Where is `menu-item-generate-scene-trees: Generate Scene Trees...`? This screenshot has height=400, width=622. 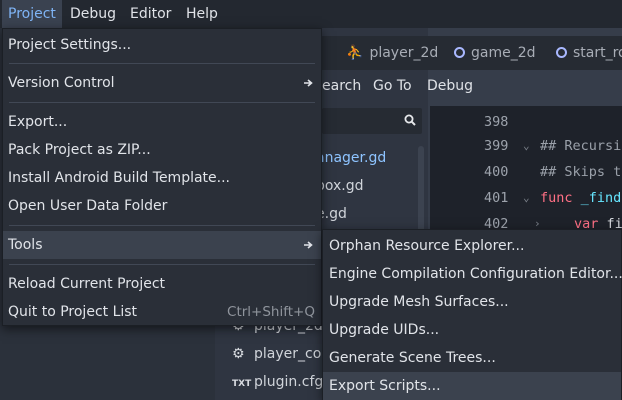
menu-item-generate-scene-trees: Generate Scene Trees... is located at coordinates (472, 358).